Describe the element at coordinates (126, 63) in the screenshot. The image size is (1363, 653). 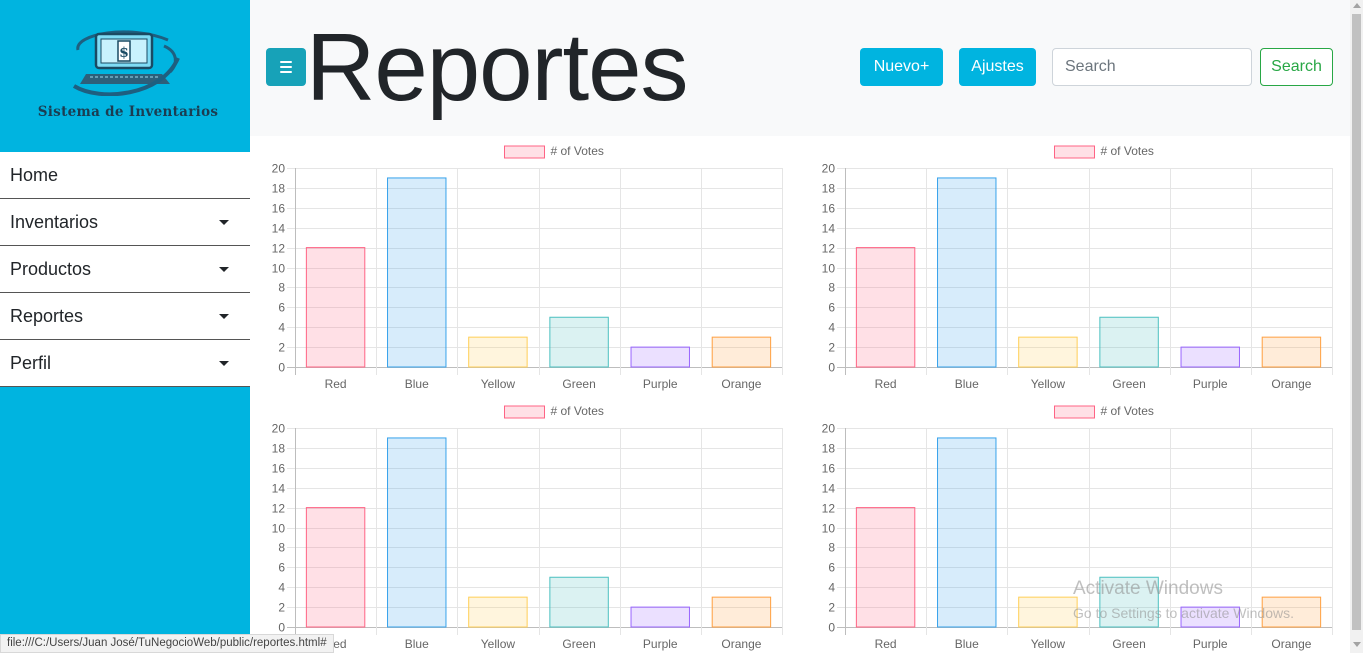
I see `computer-dollar-logo: $` at that location.